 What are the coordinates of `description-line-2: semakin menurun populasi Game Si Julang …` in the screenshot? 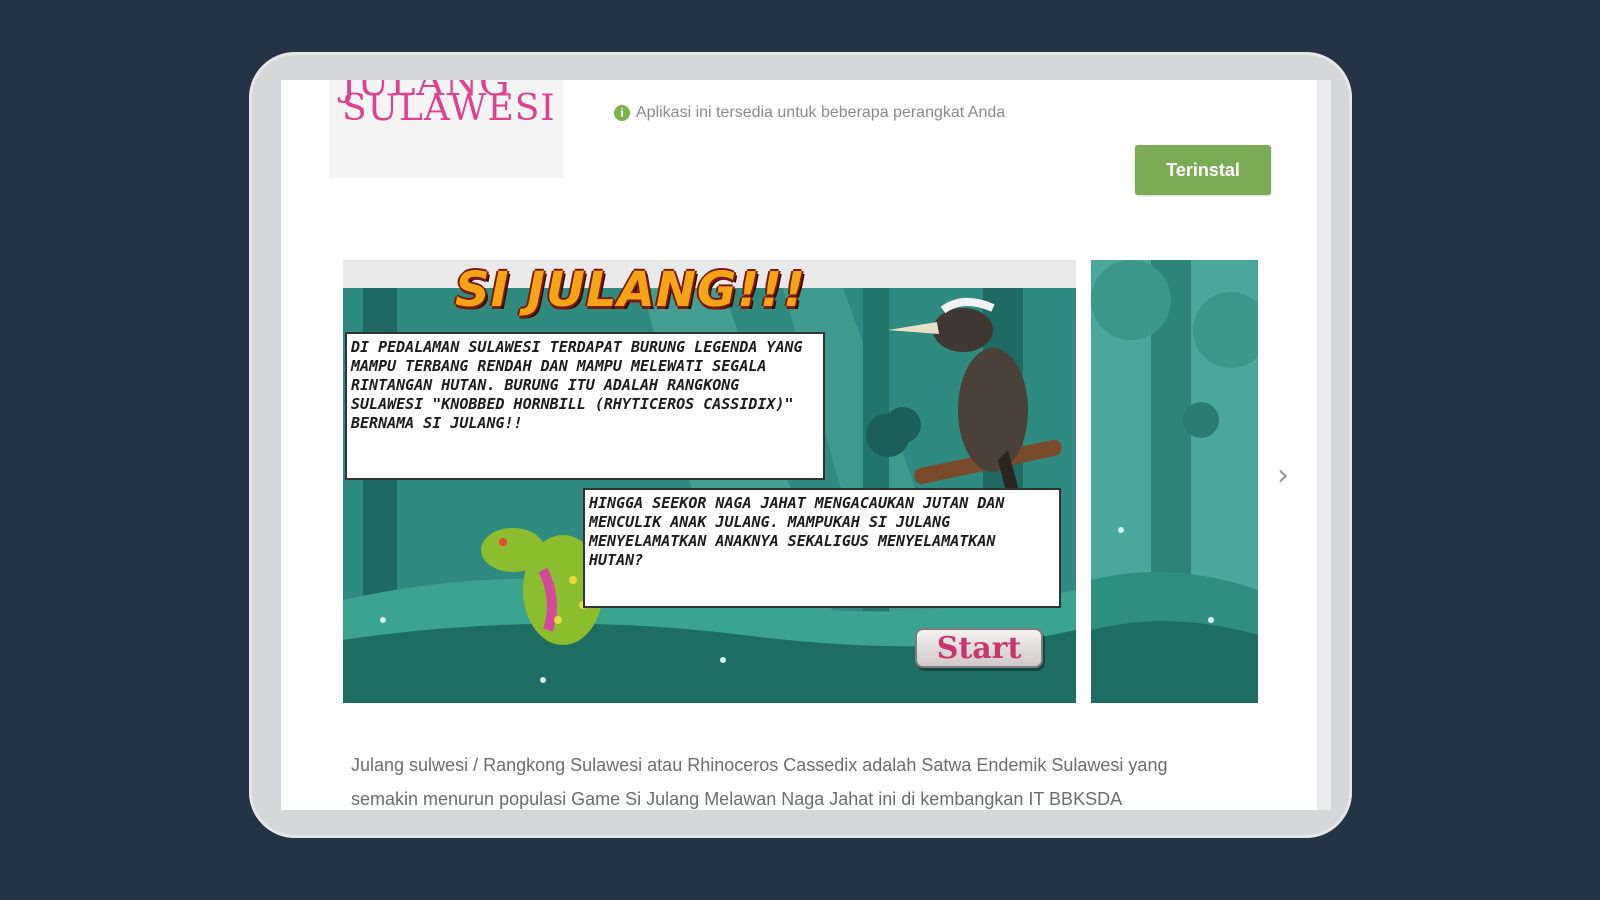 It's located at (737, 799).